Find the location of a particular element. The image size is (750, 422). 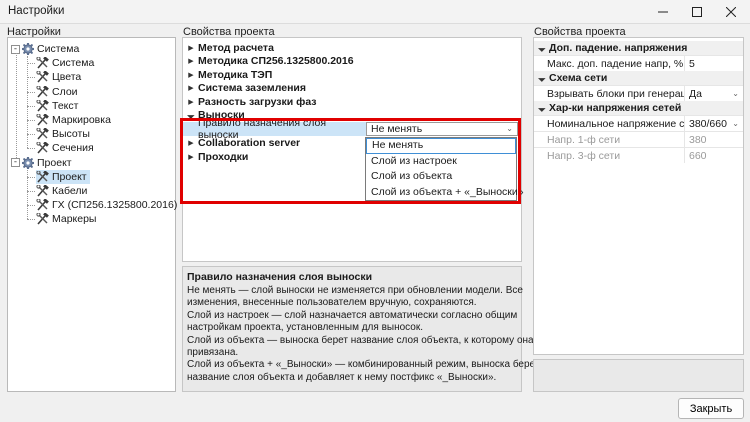

property-category: ▶ Методика СП256.1325800.2016 is located at coordinates (268, 61).